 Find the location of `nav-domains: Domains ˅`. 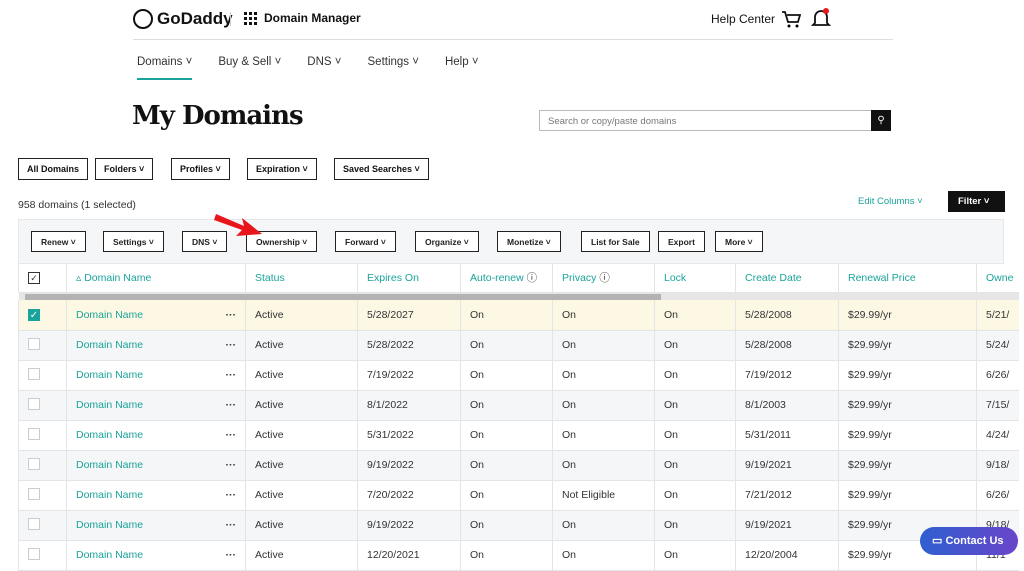

nav-domains: Domains ˅ is located at coordinates (165, 68).